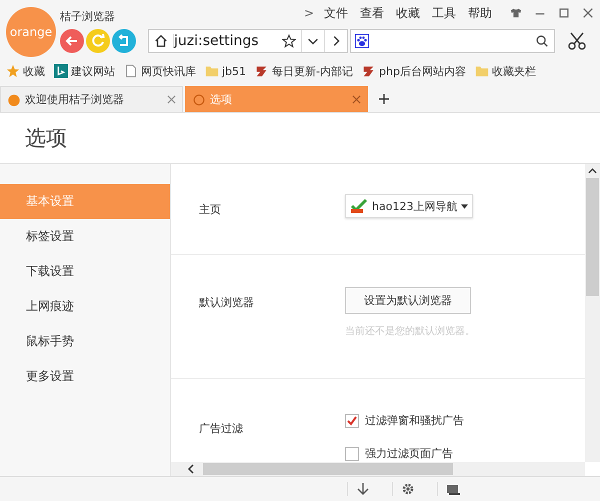  Describe the element at coordinates (72, 41) in the screenshot. I see `back-button` at that location.